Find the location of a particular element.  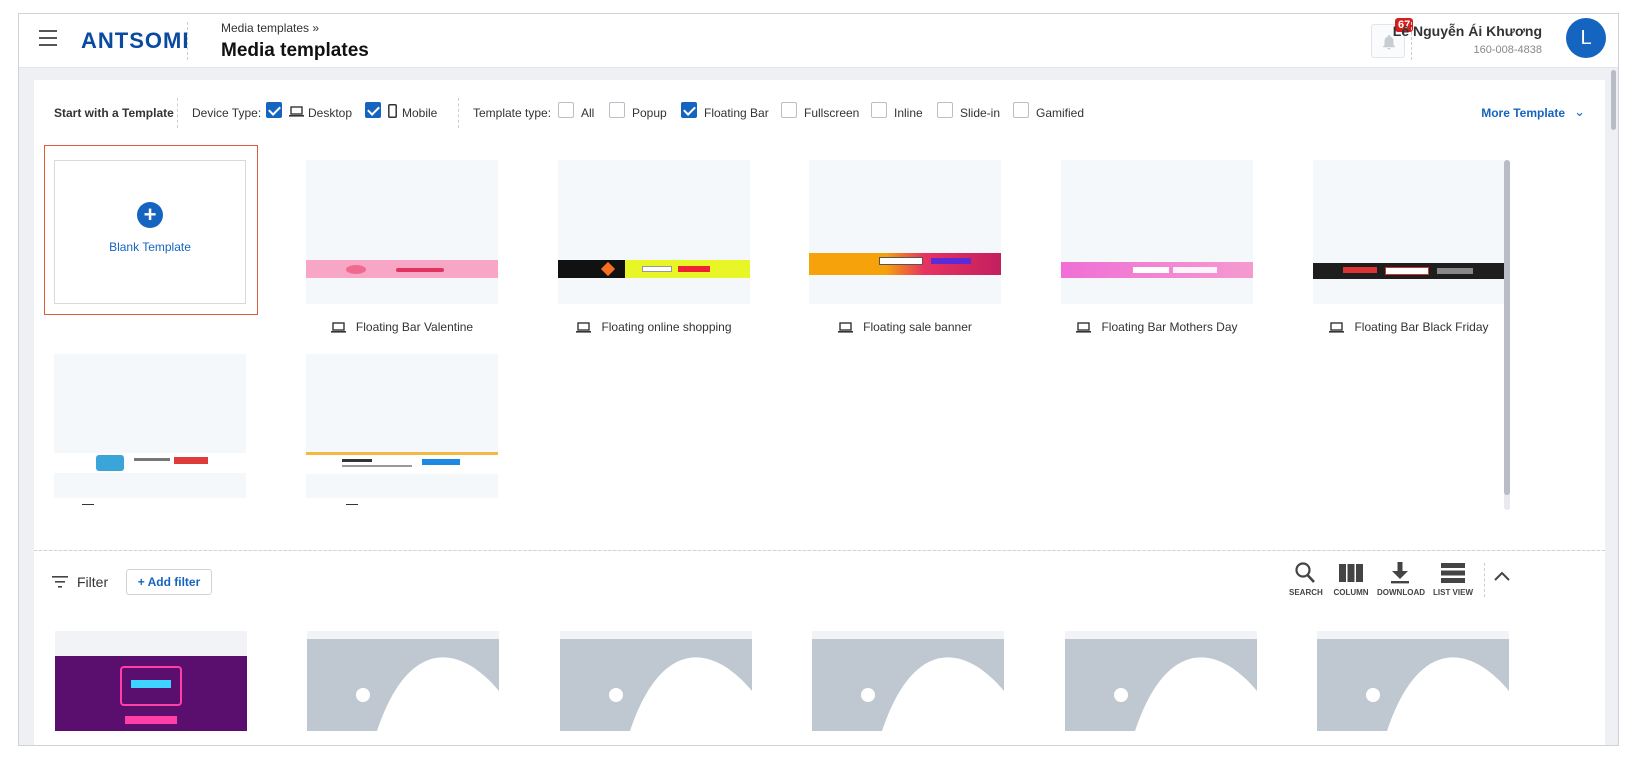

logo: ANTSOMI is located at coordinates (135, 41).